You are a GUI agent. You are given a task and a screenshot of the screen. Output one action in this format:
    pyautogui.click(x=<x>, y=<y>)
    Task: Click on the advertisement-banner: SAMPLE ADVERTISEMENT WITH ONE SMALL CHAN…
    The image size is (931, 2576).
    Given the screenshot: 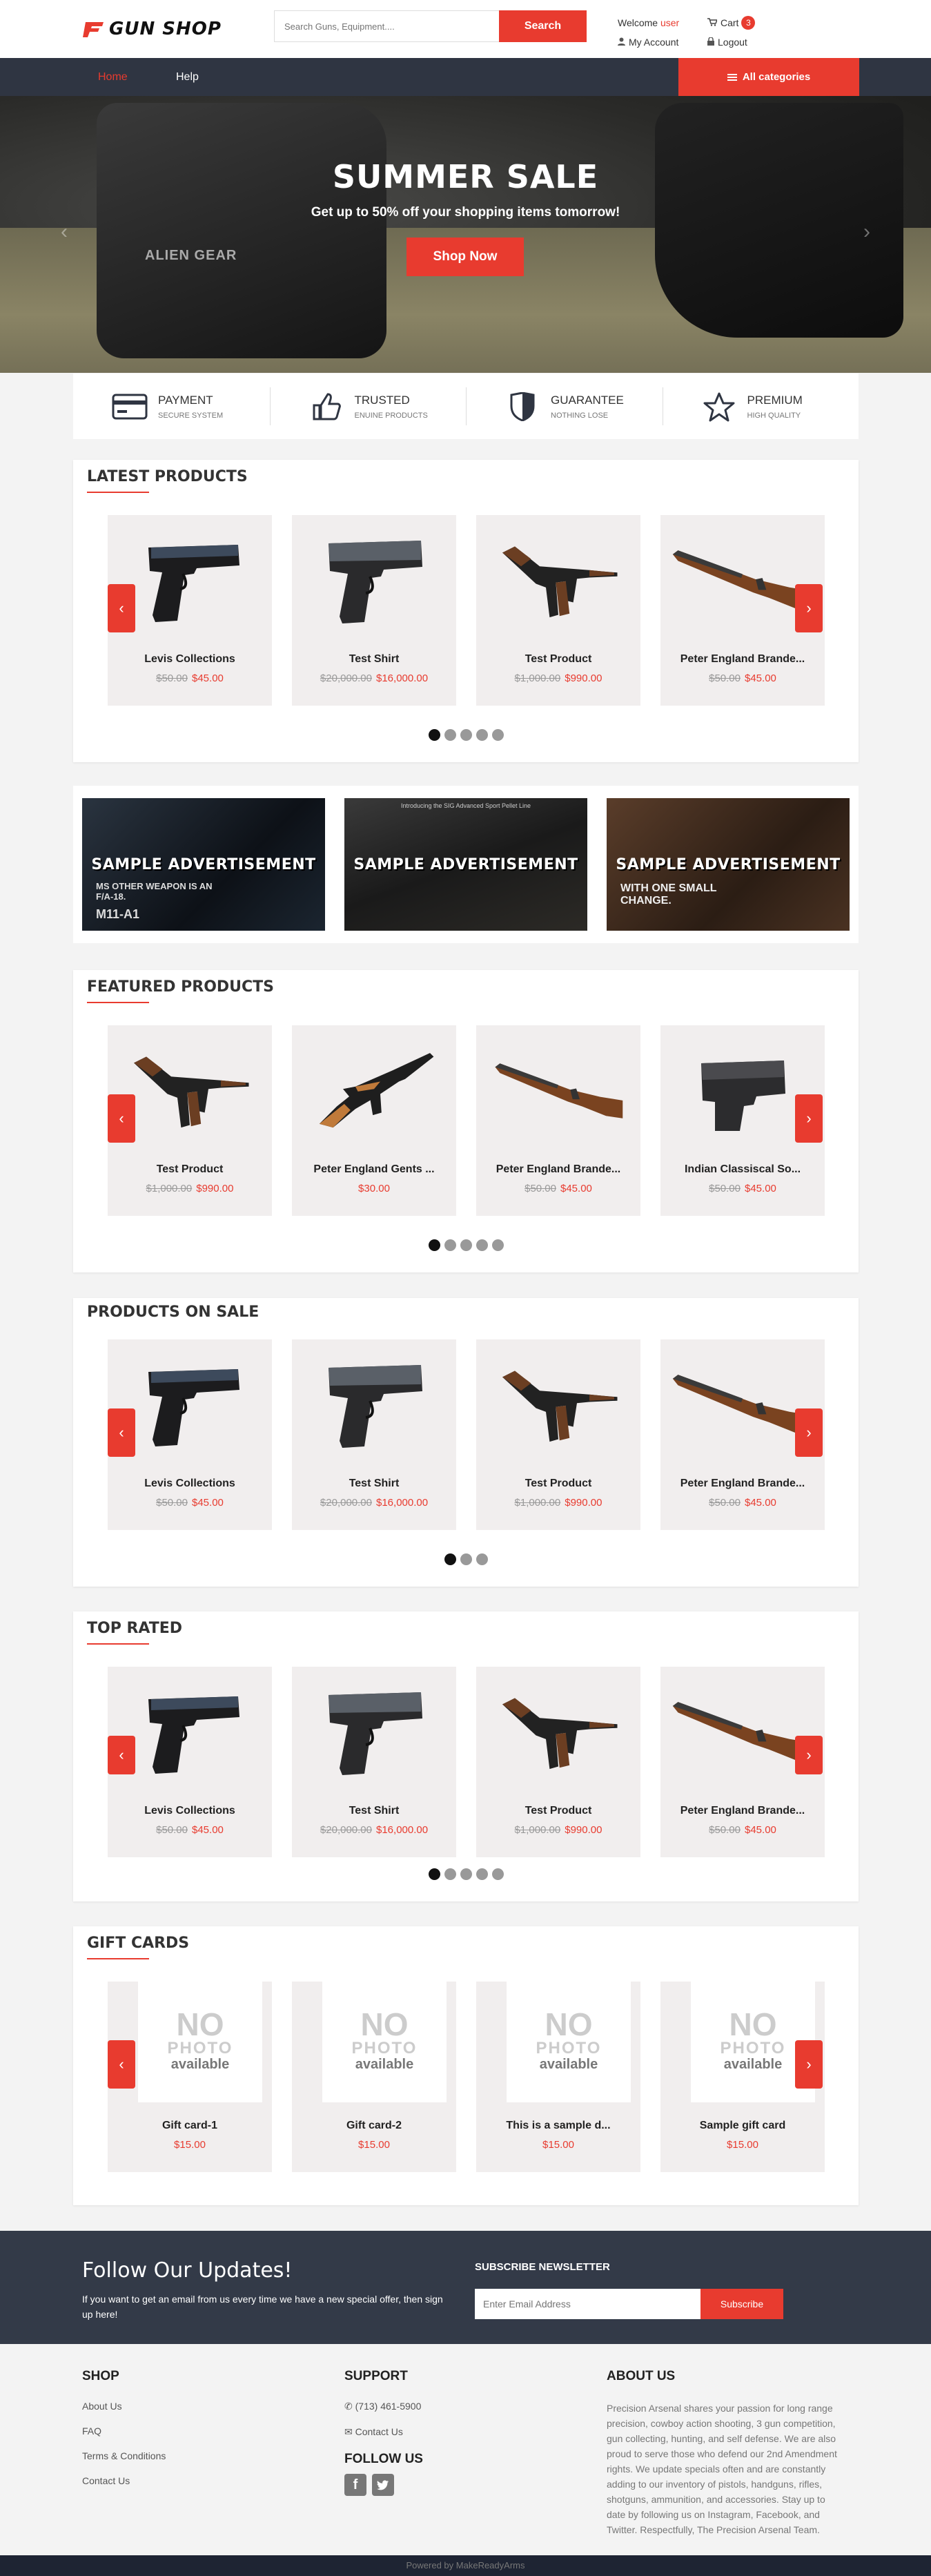 What is the action you would take?
    pyautogui.click(x=728, y=864)
    